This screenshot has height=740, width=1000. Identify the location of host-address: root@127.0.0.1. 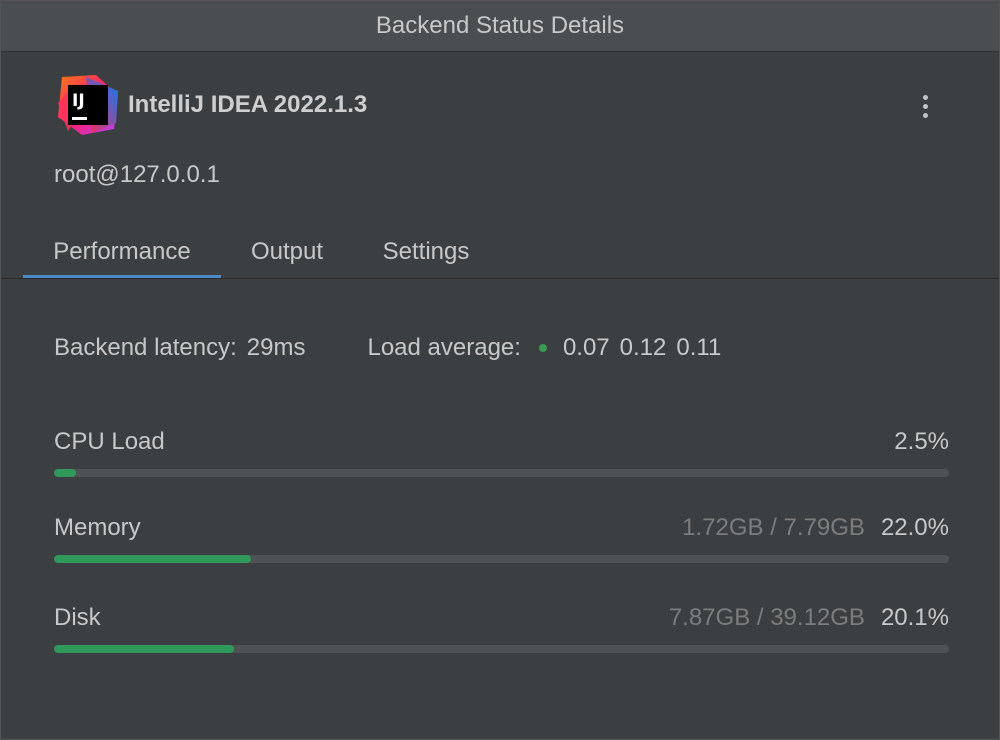
(137, 174).